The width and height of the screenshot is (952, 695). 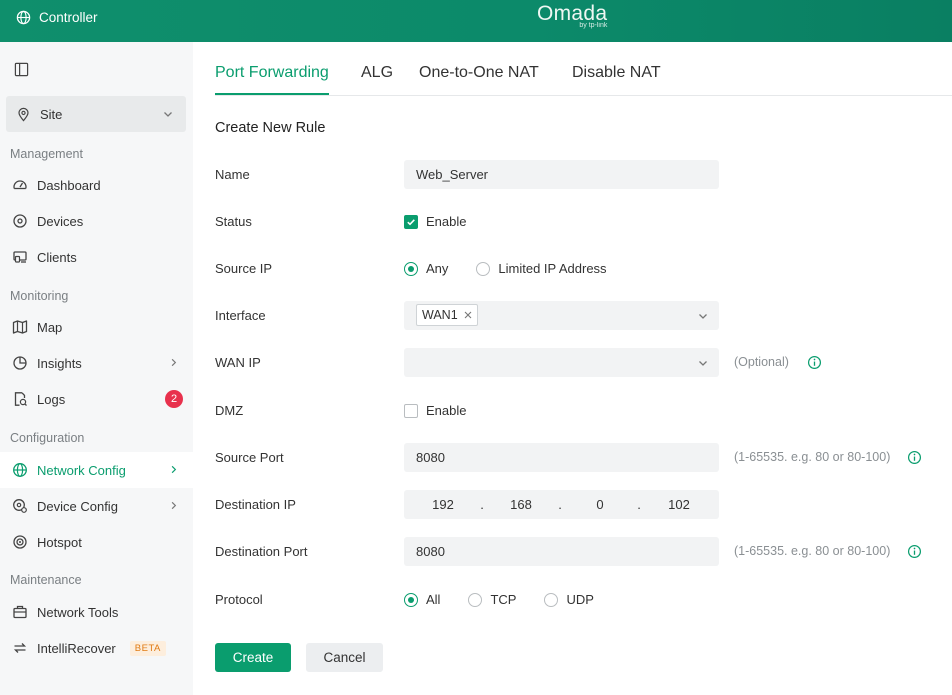 I want to click on tab-disable-nat: Disable NAT, so click(x=616, y=78).